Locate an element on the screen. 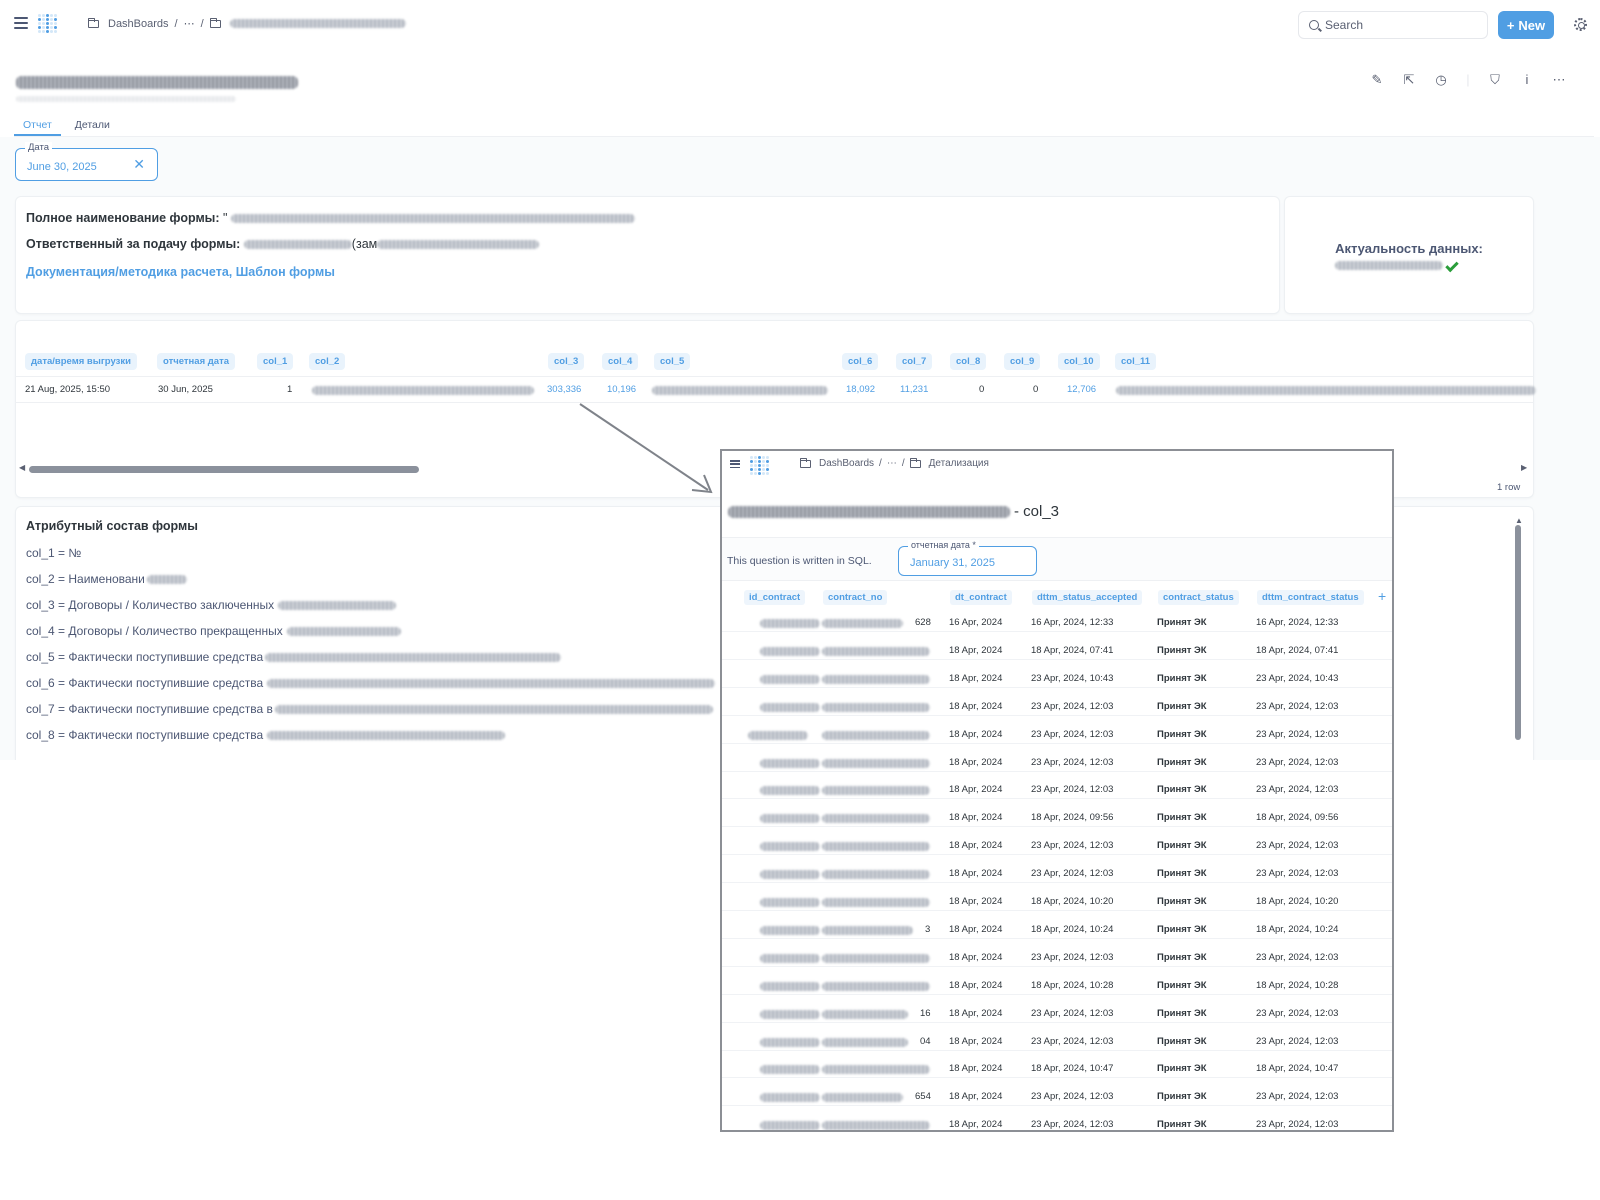  contract-no-tail: 628 is located at coordinates (923, 622).